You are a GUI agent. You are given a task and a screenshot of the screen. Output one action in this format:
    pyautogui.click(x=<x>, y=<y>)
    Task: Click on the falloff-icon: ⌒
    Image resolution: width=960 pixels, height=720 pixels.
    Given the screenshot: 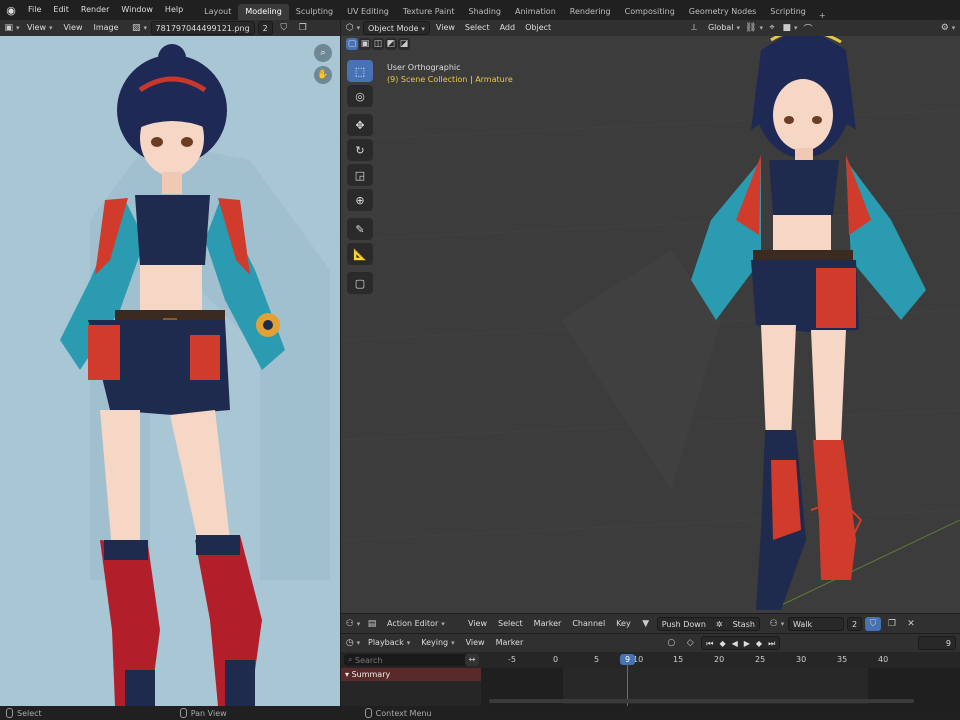 What is the action you would take?
    pyautogui.click(x=808, y=28)
    